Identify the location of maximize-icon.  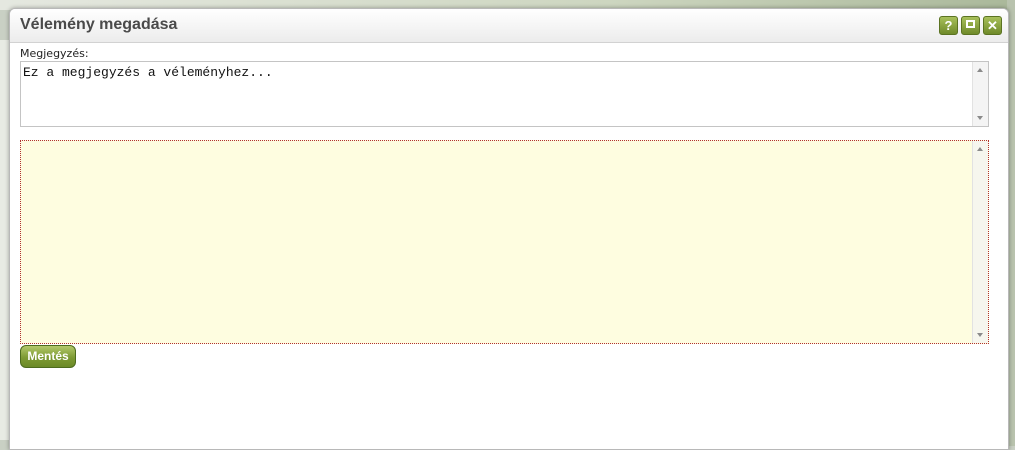
(970, 24).